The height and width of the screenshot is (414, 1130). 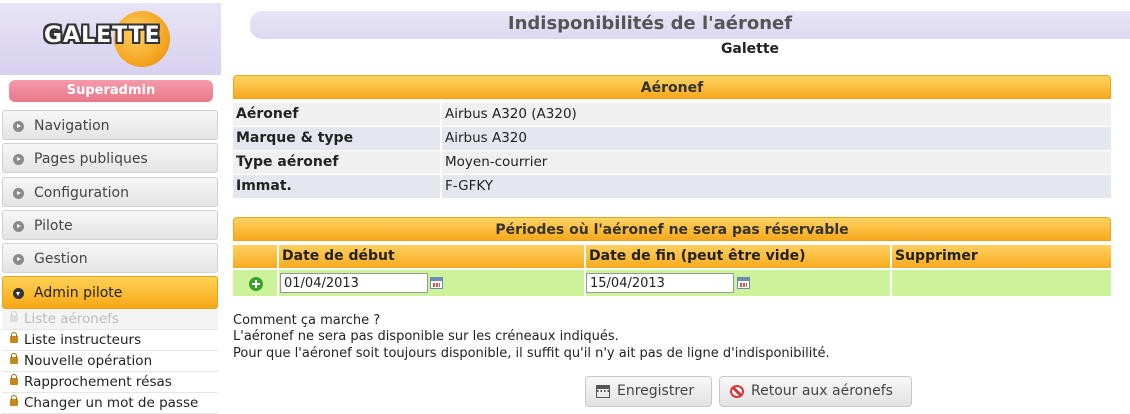 What do you see at coordinates (776, 162) in the screenshot?
I see `info-value: Moyen-courrier` at bounding box center [776, 162].